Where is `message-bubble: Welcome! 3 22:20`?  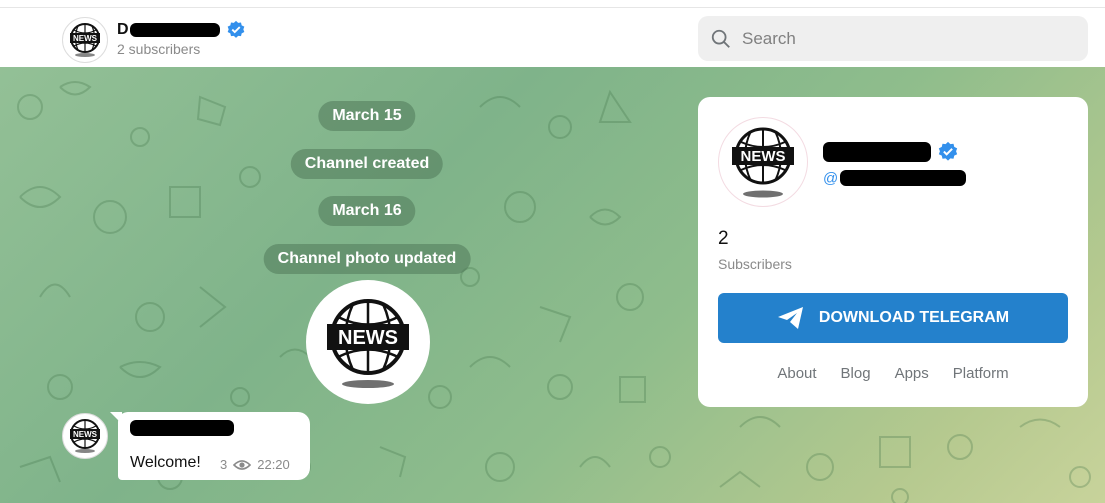
message-bubble: Welcome! 3 22:20 is located at coordinates (214, 446).